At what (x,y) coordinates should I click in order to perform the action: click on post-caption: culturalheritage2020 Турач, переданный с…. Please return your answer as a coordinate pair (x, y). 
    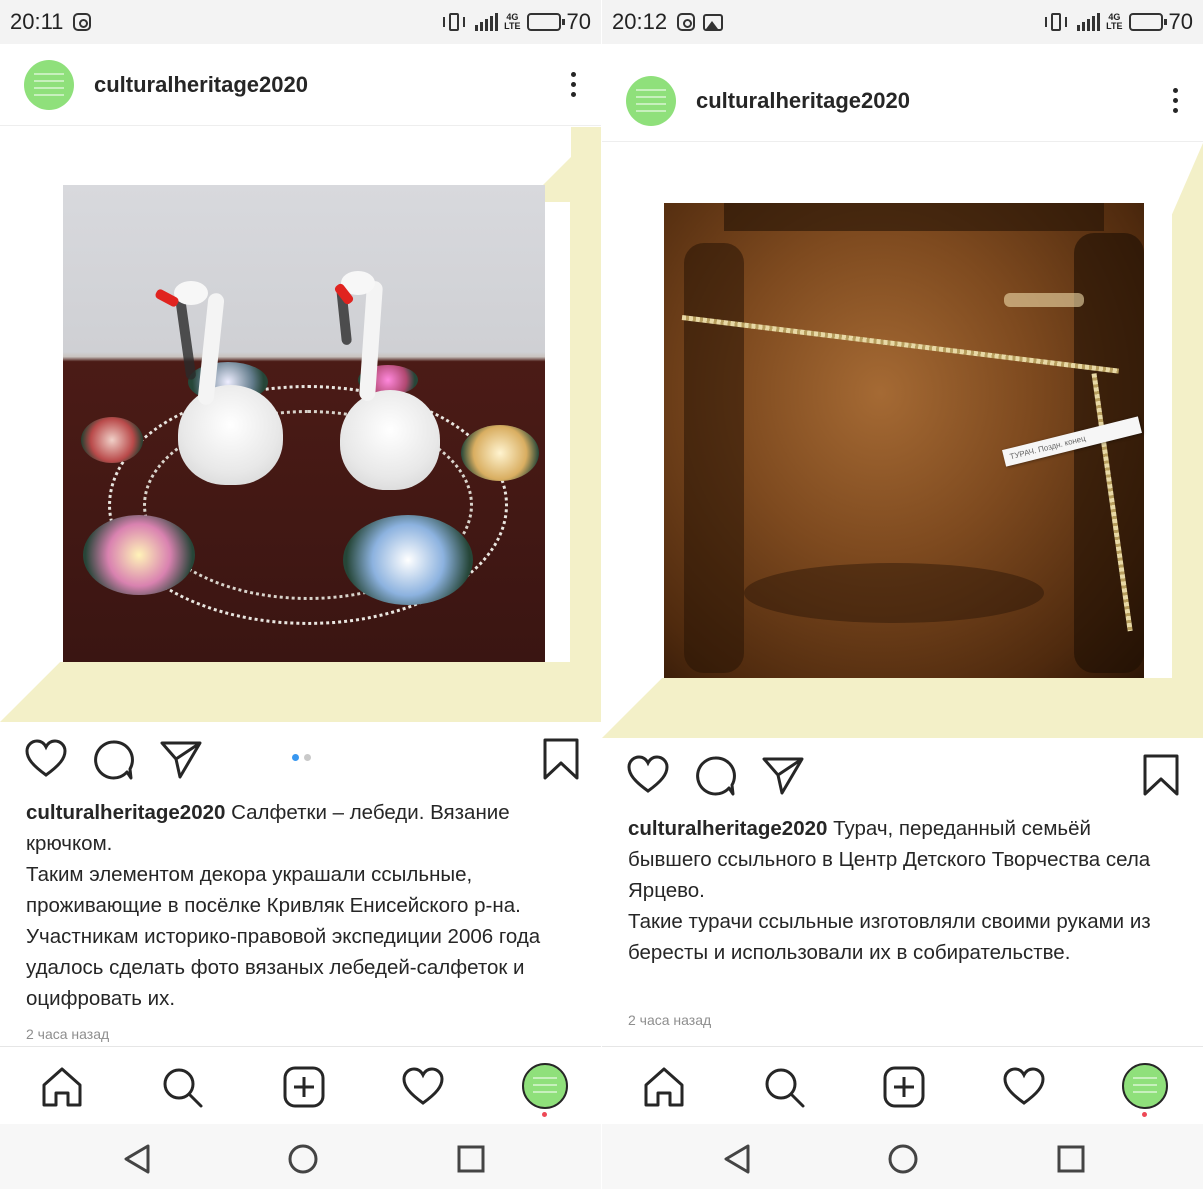
    Looking at the image, I should click on (900, 890).